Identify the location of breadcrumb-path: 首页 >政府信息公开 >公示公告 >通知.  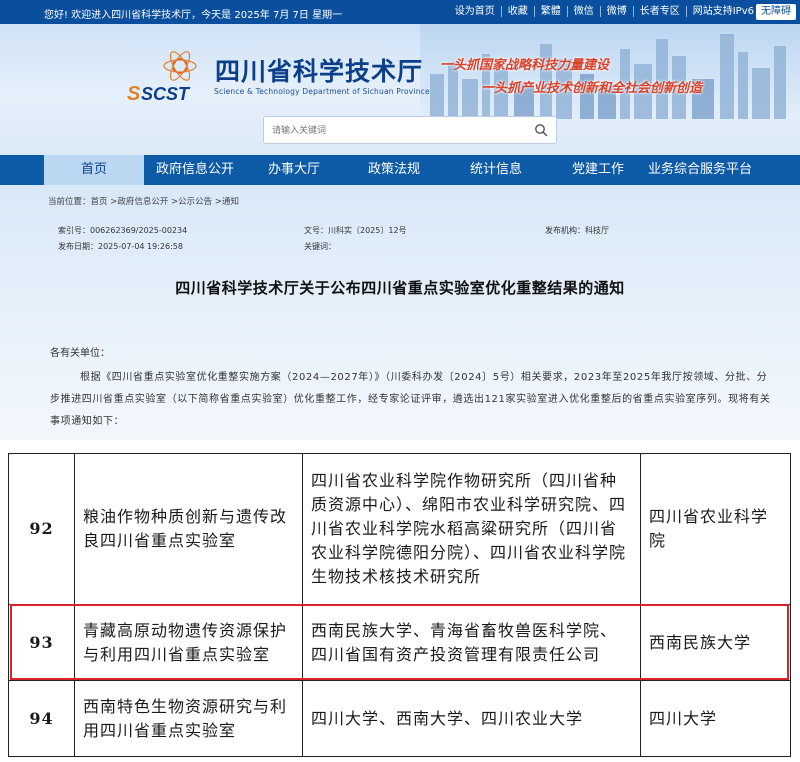
(165, 202).